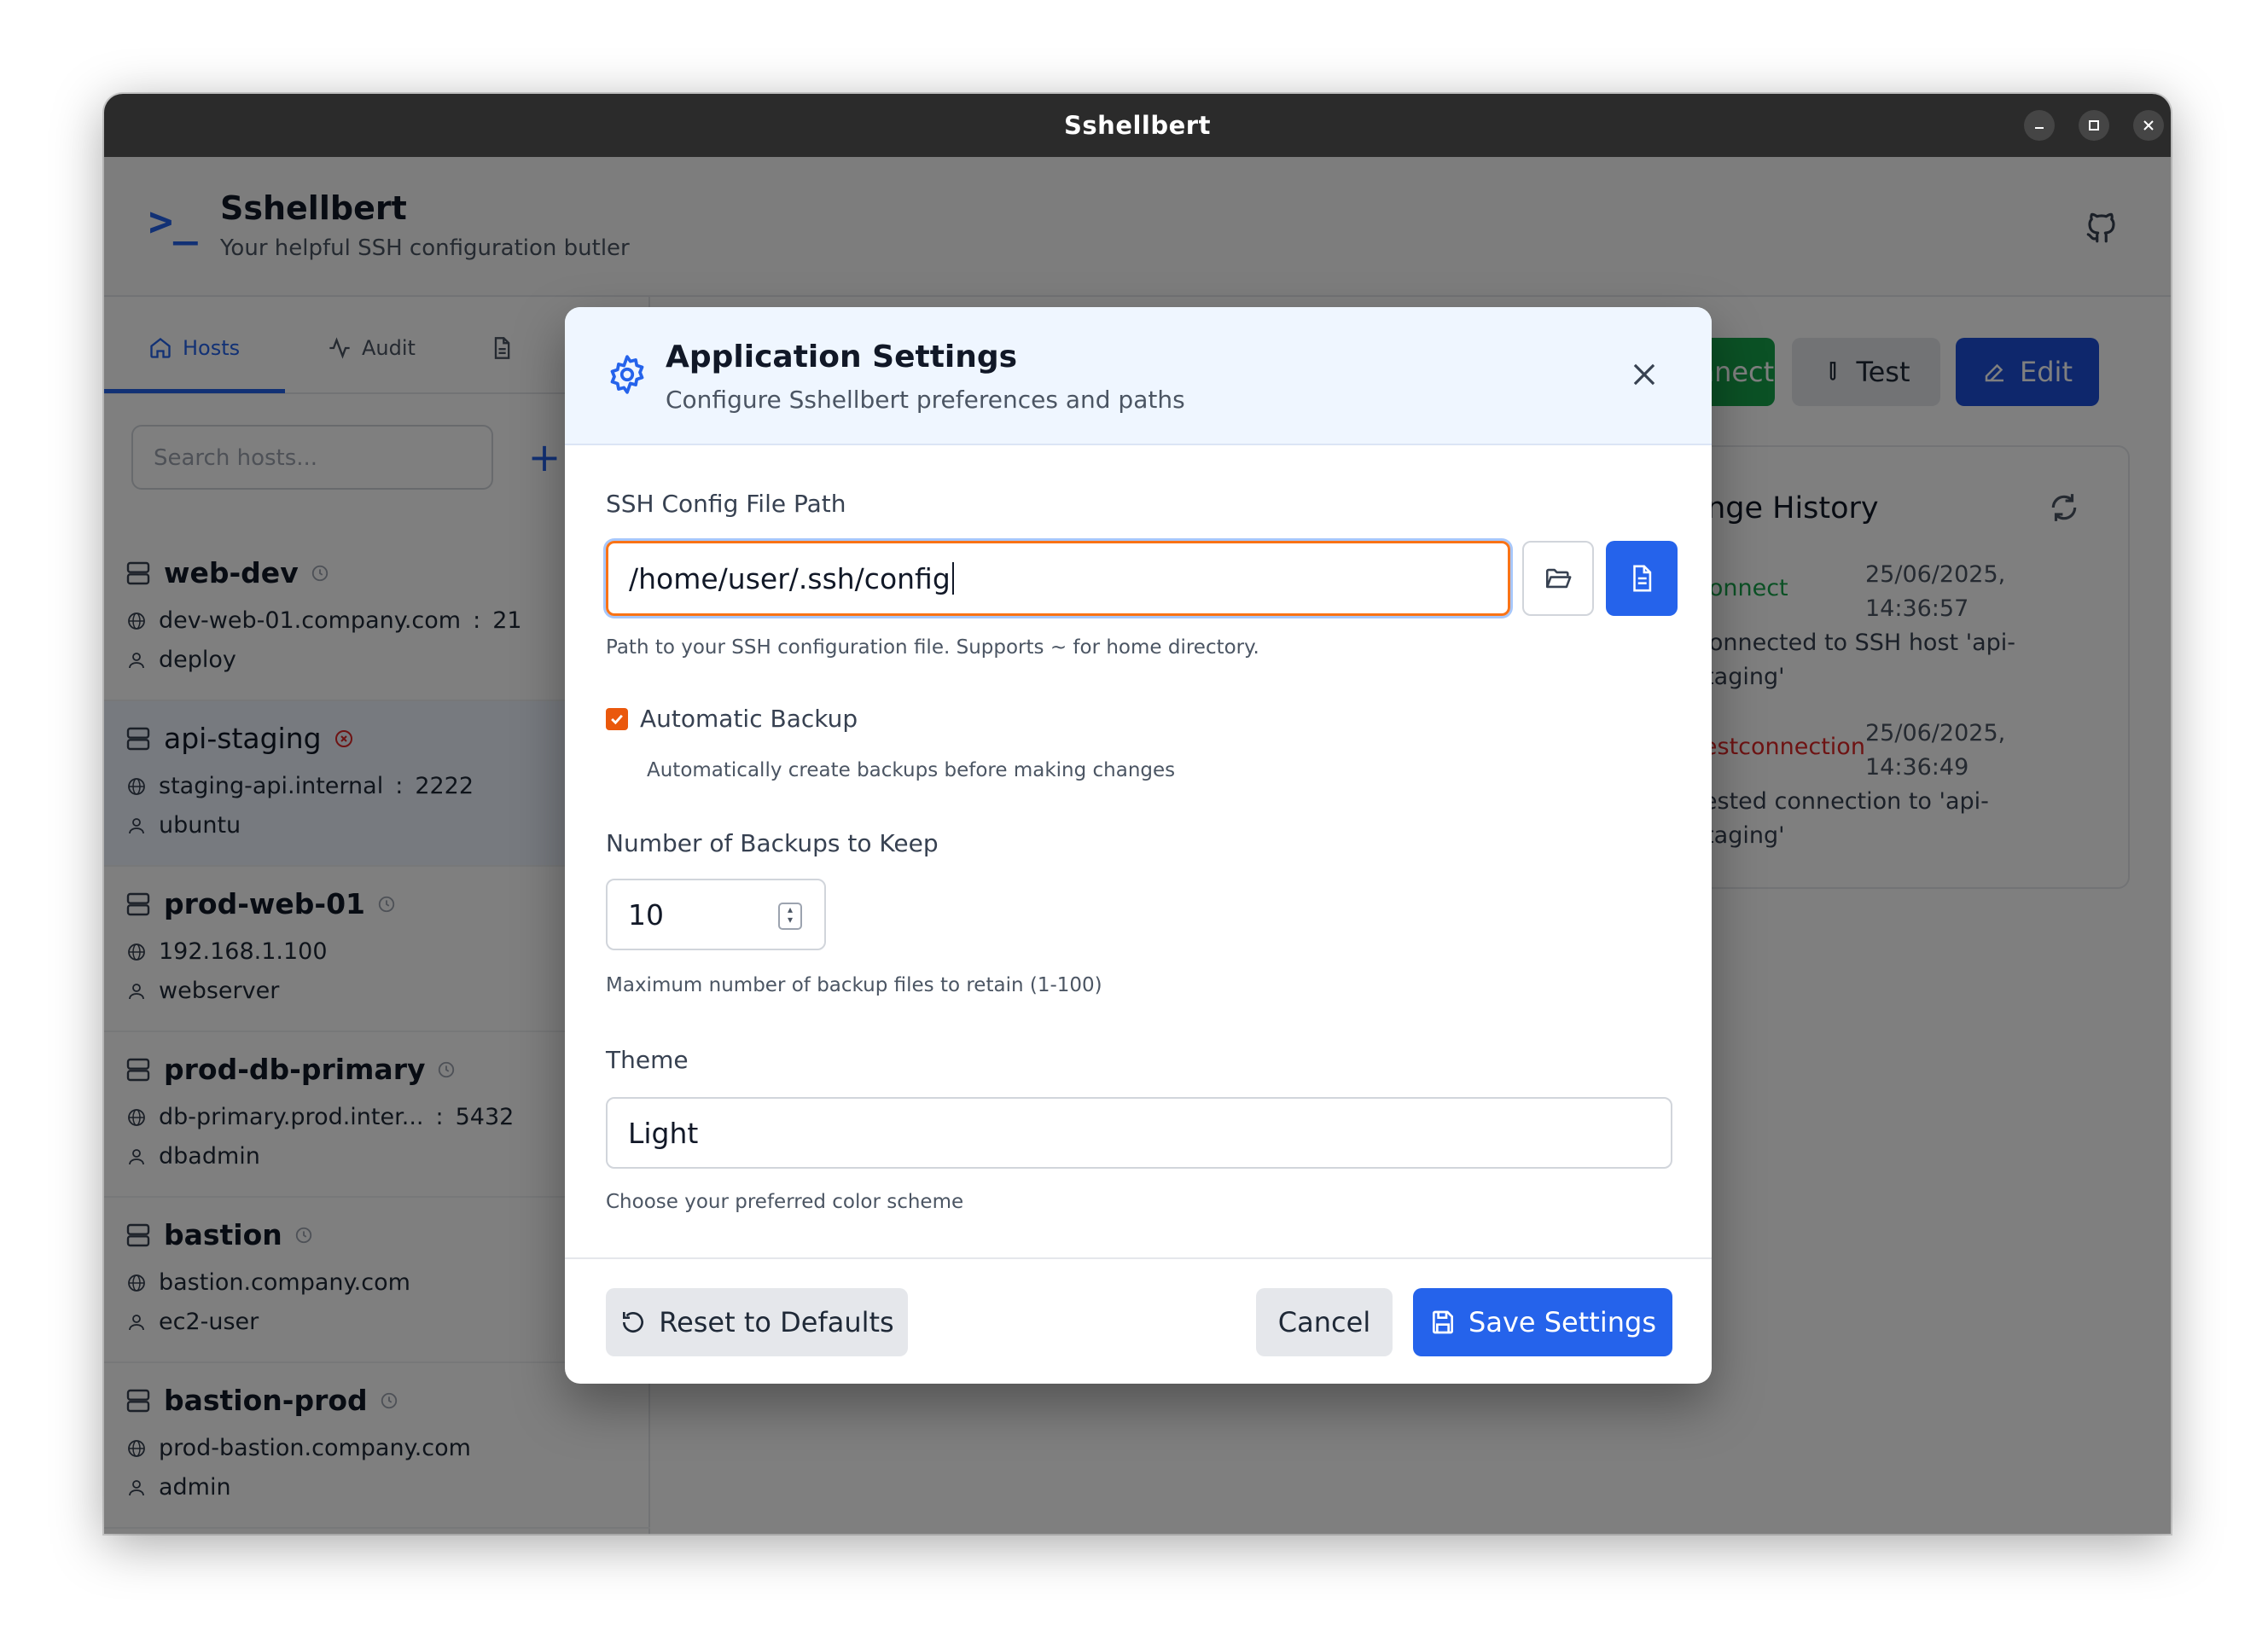  I want to click on minimize-button, so click(2039, 125).